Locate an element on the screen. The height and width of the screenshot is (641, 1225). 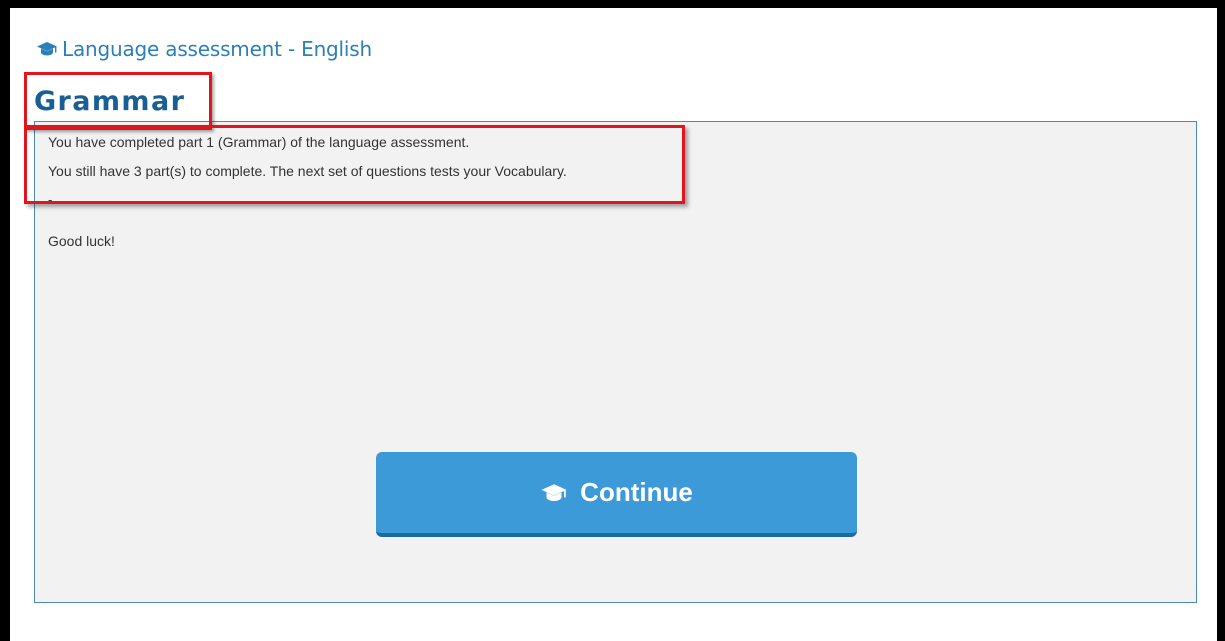
message-highlight-box is located at coordinates (354, 164).